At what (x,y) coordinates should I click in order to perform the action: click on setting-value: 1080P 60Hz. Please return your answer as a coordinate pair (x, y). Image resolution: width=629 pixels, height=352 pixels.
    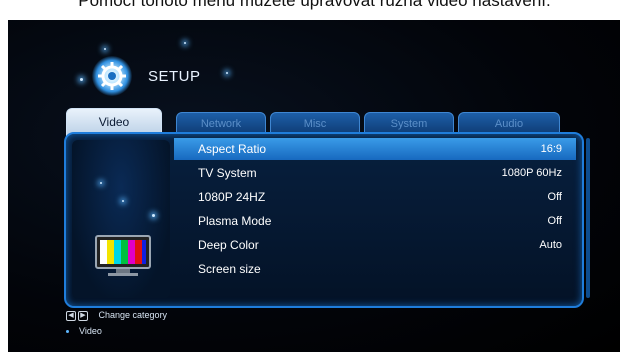
    Looking at the image, I should click on (531, 173).